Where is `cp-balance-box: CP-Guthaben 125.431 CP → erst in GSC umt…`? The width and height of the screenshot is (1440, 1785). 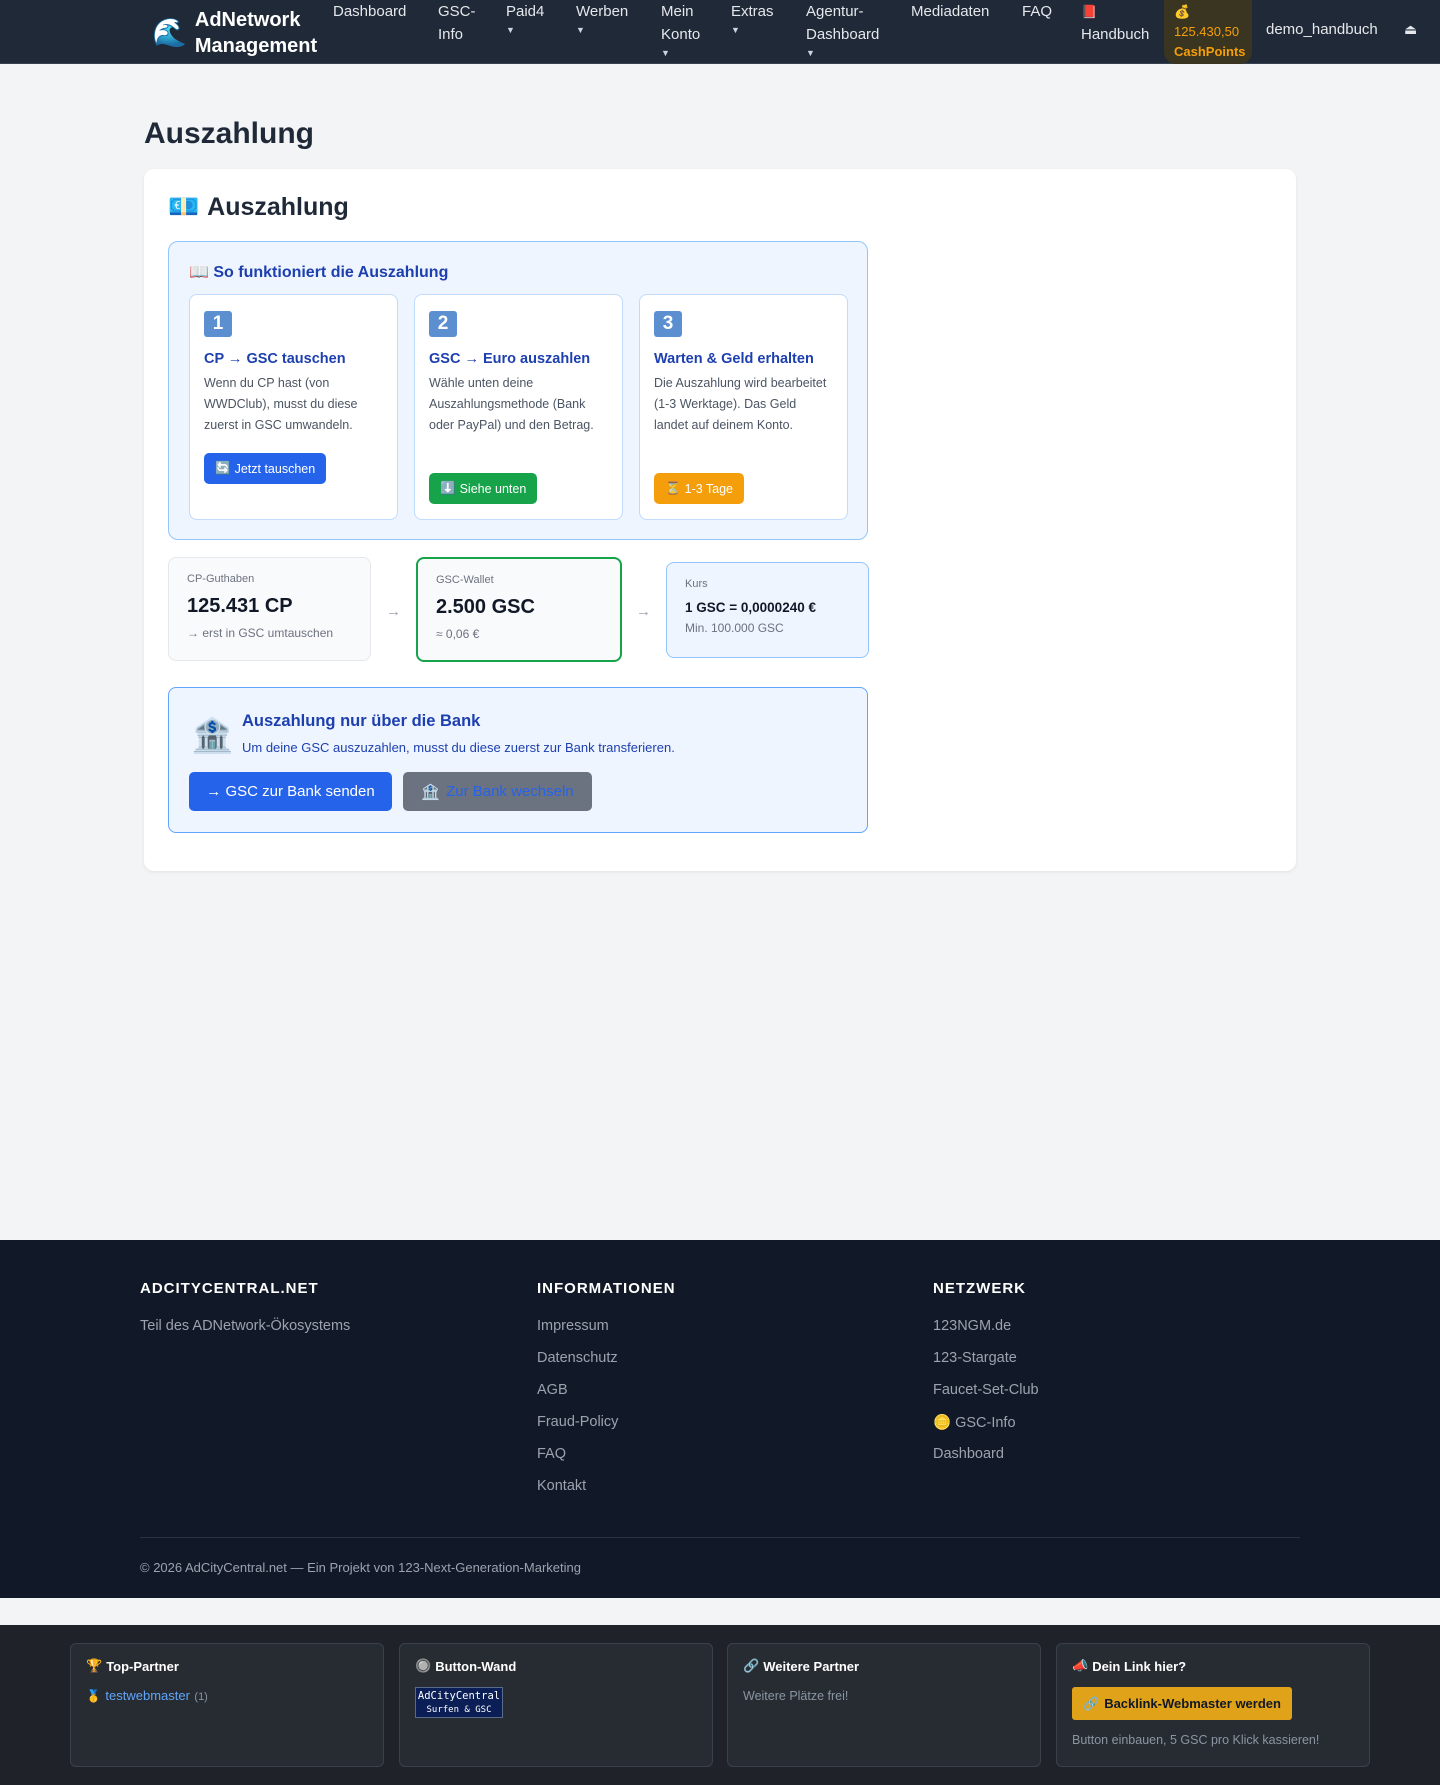 cp-balance-box: CP-Guthaben 125.431 CP → erst in GSC umt… is located at coordinates (269, 609).